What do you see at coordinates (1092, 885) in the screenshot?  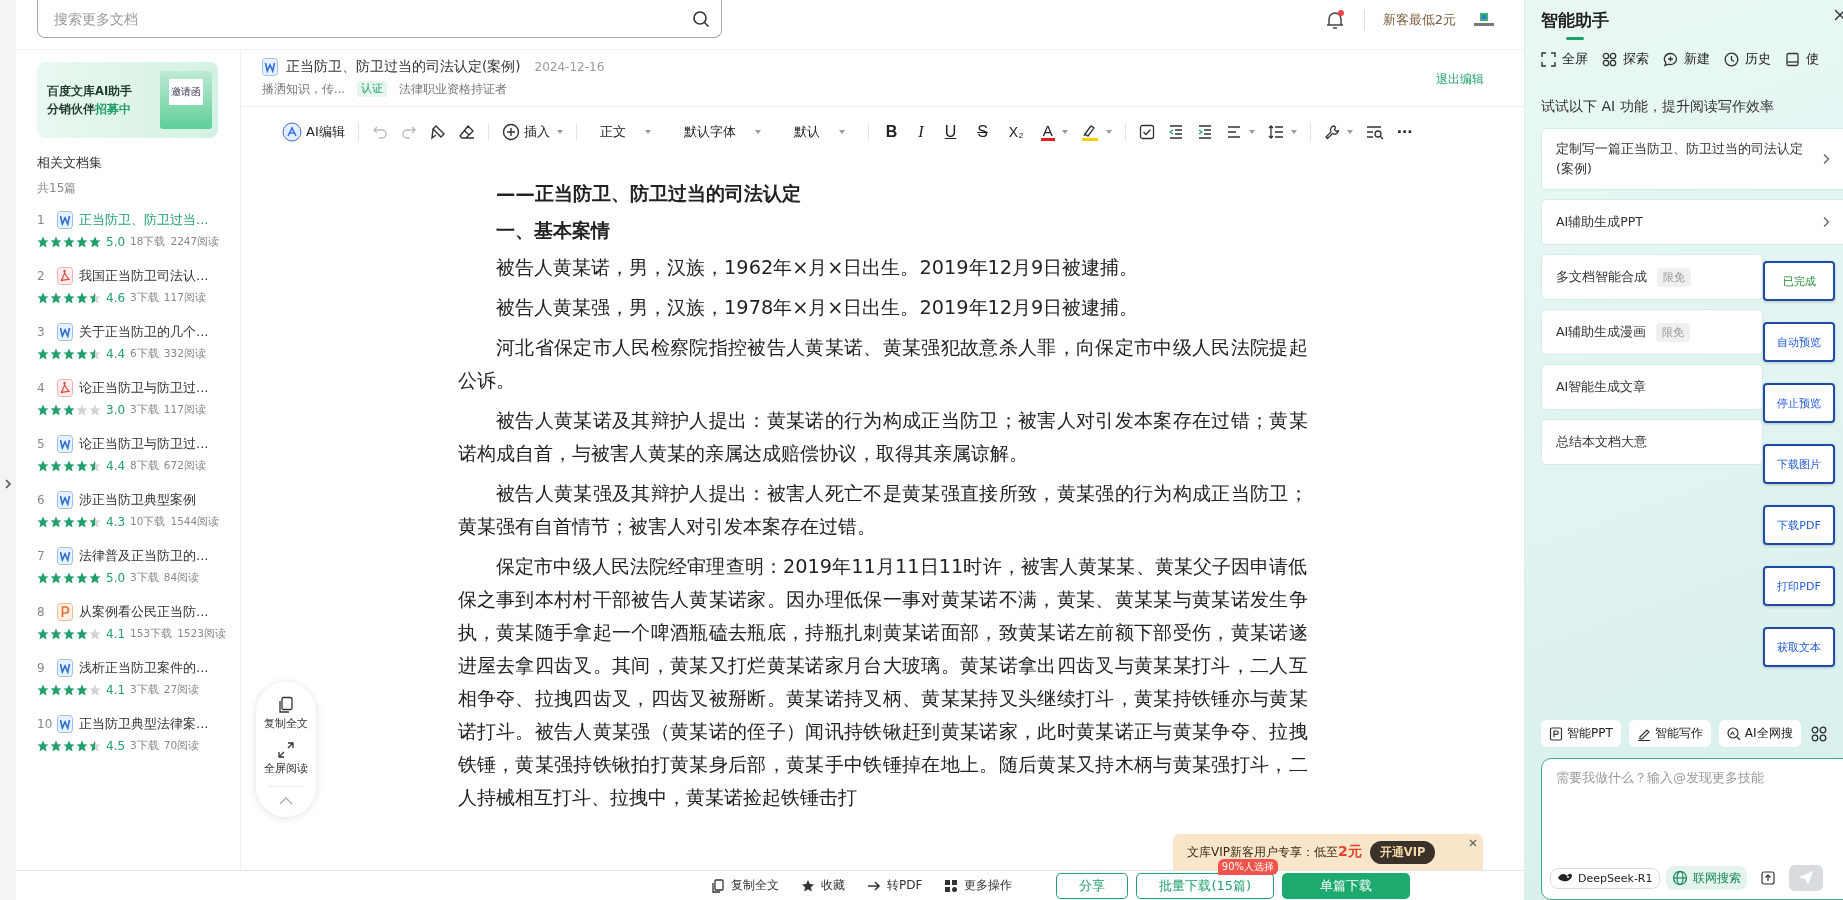 I see `share-button: 分享` at bounding box center [1092, 885].